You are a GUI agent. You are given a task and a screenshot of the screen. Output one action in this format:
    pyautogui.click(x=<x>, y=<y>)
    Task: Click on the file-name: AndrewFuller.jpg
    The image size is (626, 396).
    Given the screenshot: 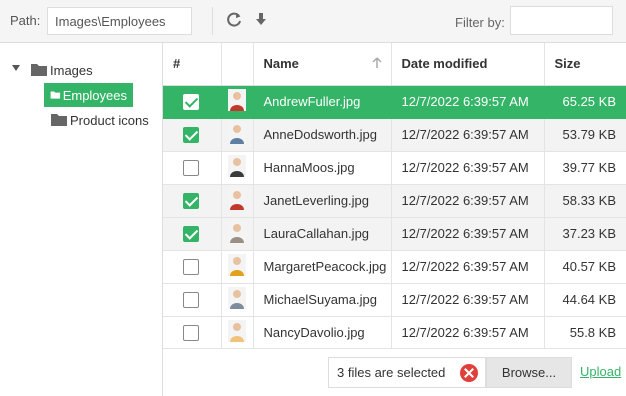 What is the action you would take?
    pyautogui.click(x=322, y=102)
    